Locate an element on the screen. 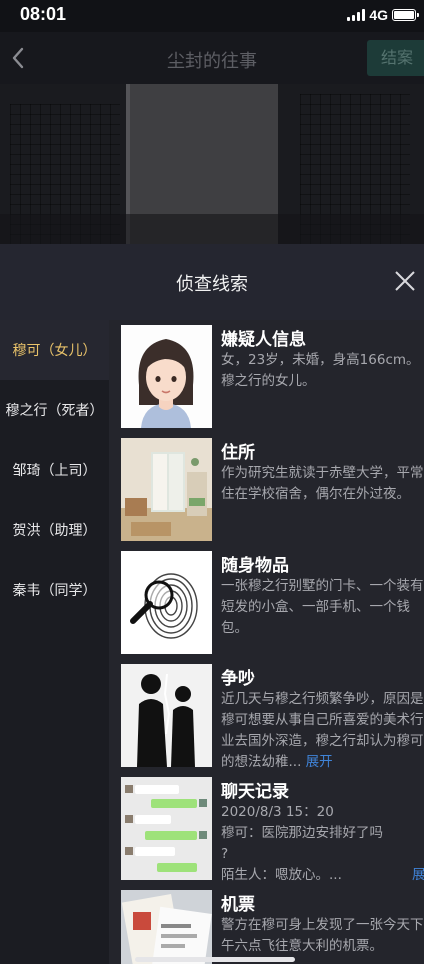 The width and height of the screenshot is (424, 964). sidebar-item-hehong: 贺洪（助理） is located at coordinates (54, 530).